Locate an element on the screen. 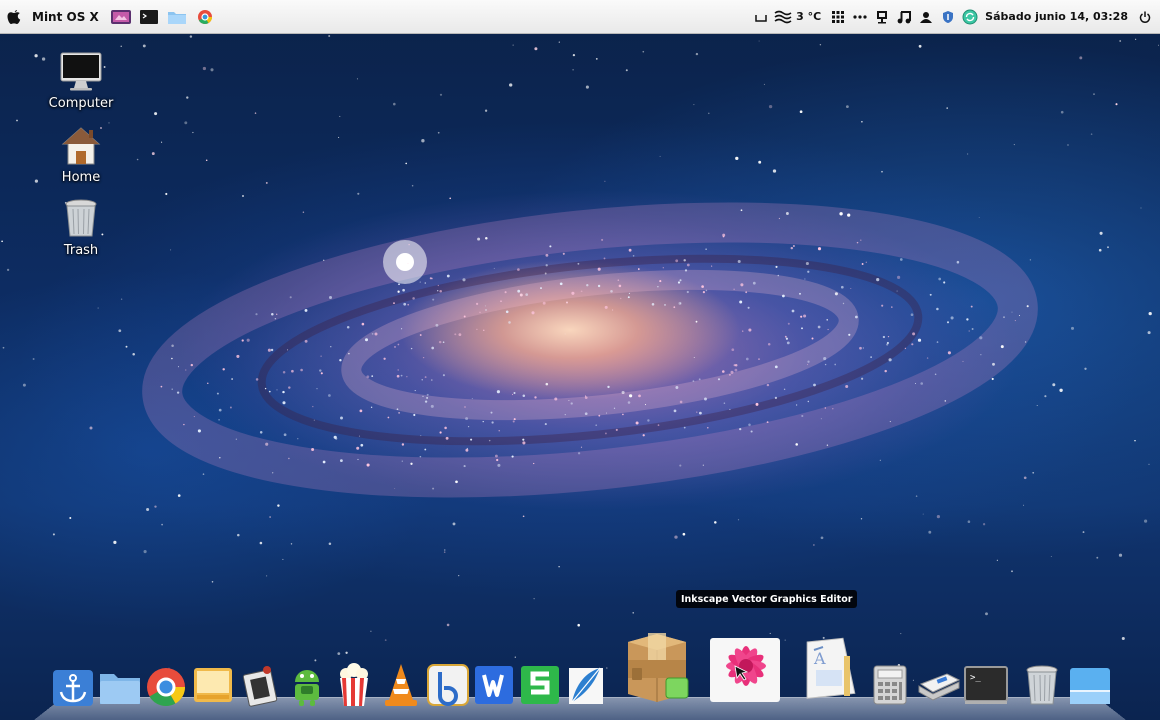 The width and height of the screenshot is (1160, 720). dock-item-chrome is located at coordinates (166, 687).